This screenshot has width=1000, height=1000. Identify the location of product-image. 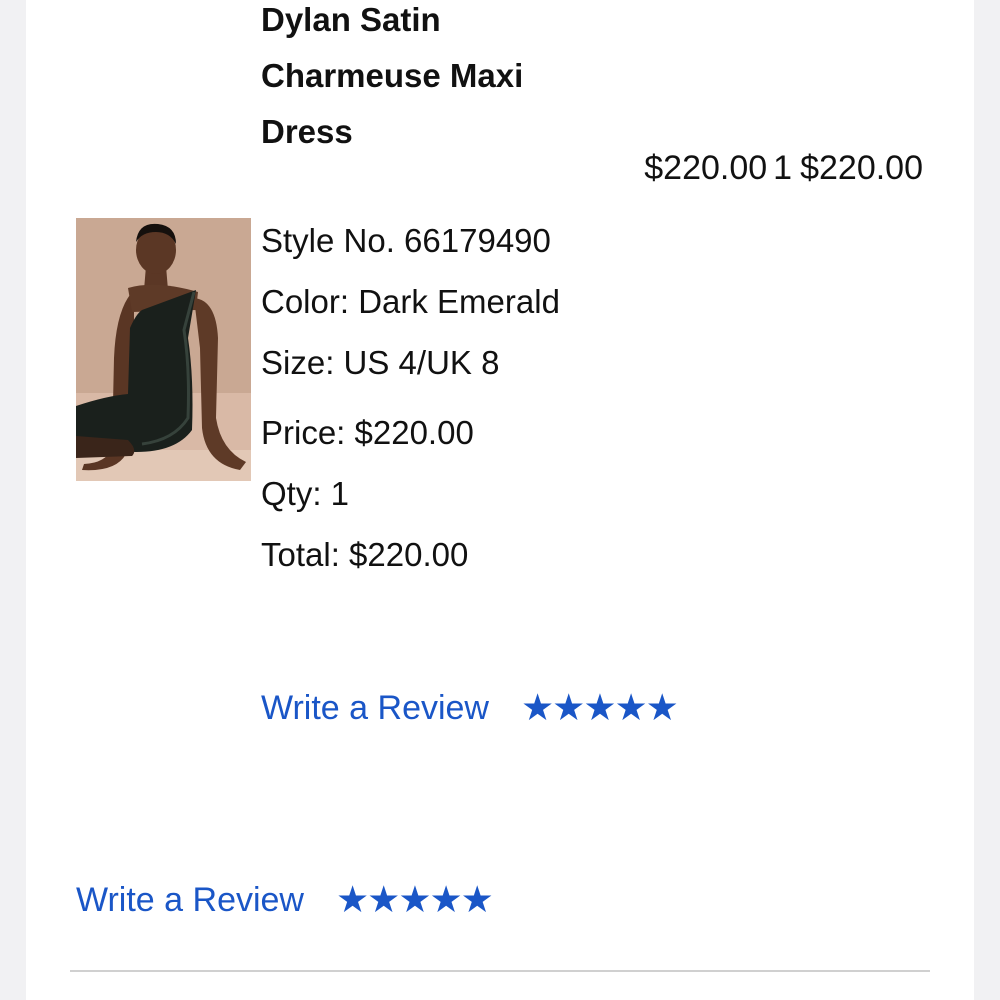
(163, 349).